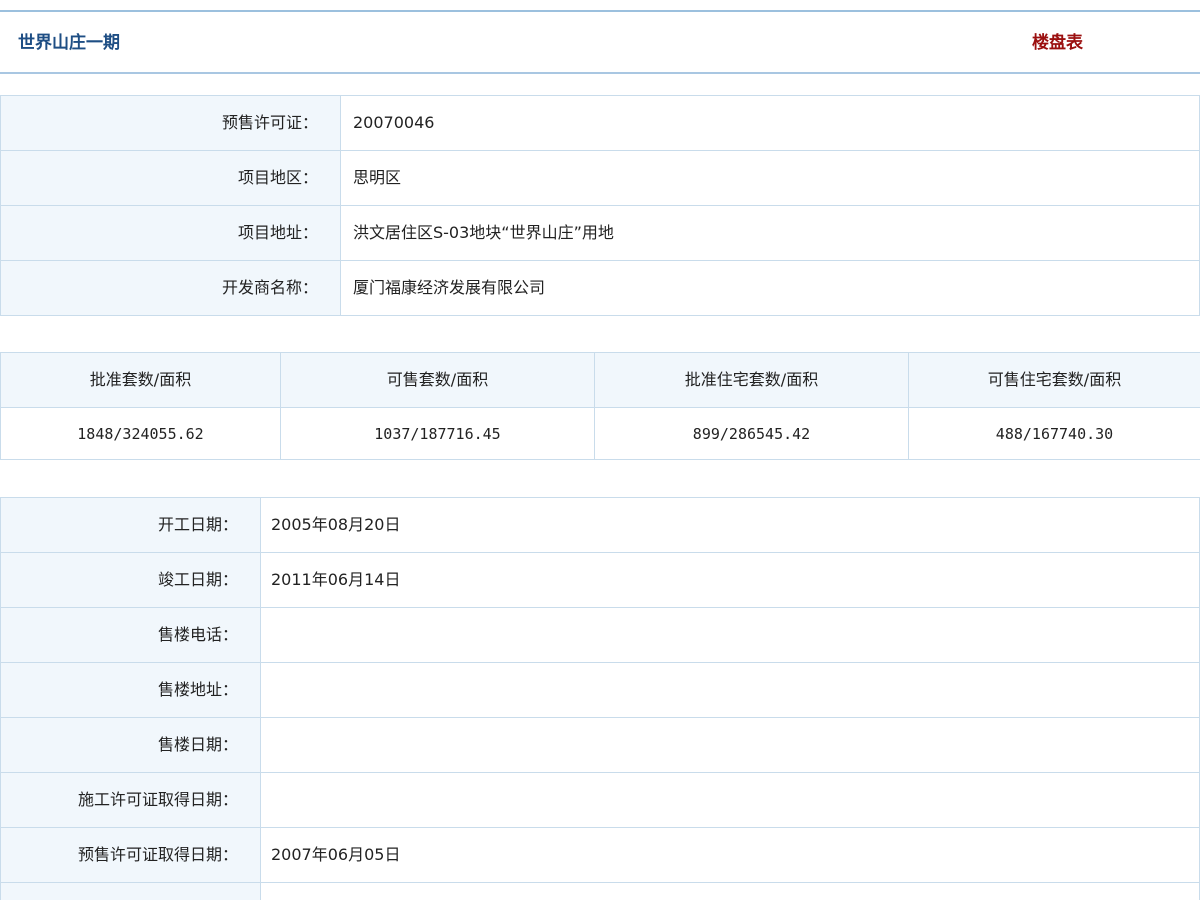 The image size is (1200, 900). Describe the element at coordinates (730, 690) in the screenshot. I see `sales-address-value` at that location.